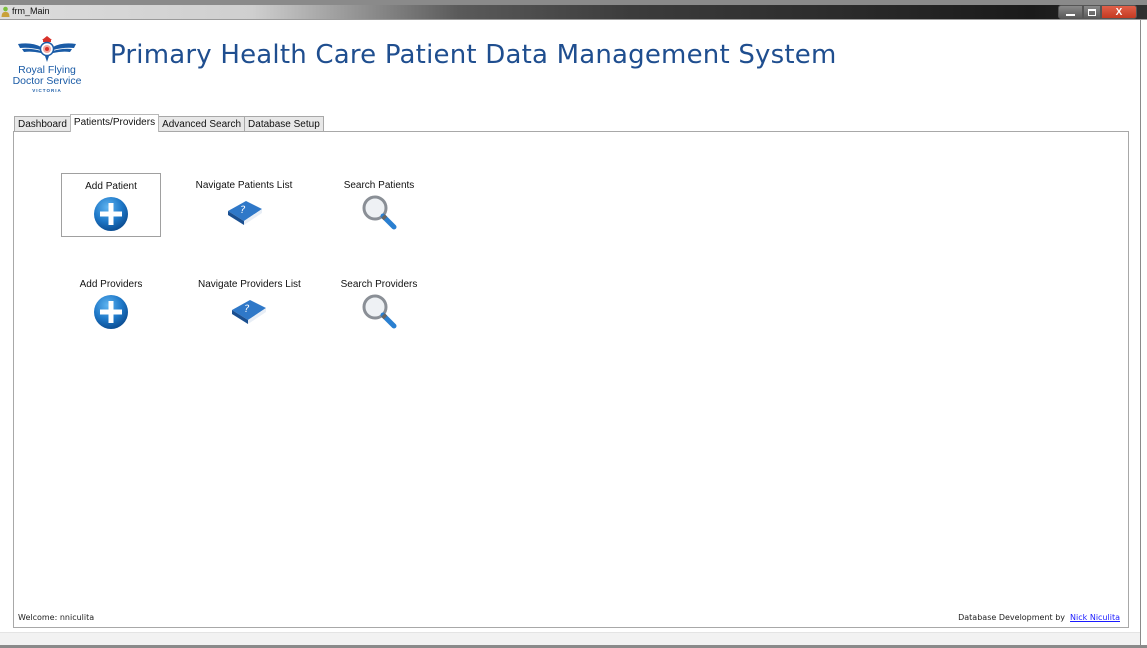  What do you see at coordinates (379, 284) in the screenshot?
I see `search-providers-label: Search Providers` at bounding box center [379, 284].